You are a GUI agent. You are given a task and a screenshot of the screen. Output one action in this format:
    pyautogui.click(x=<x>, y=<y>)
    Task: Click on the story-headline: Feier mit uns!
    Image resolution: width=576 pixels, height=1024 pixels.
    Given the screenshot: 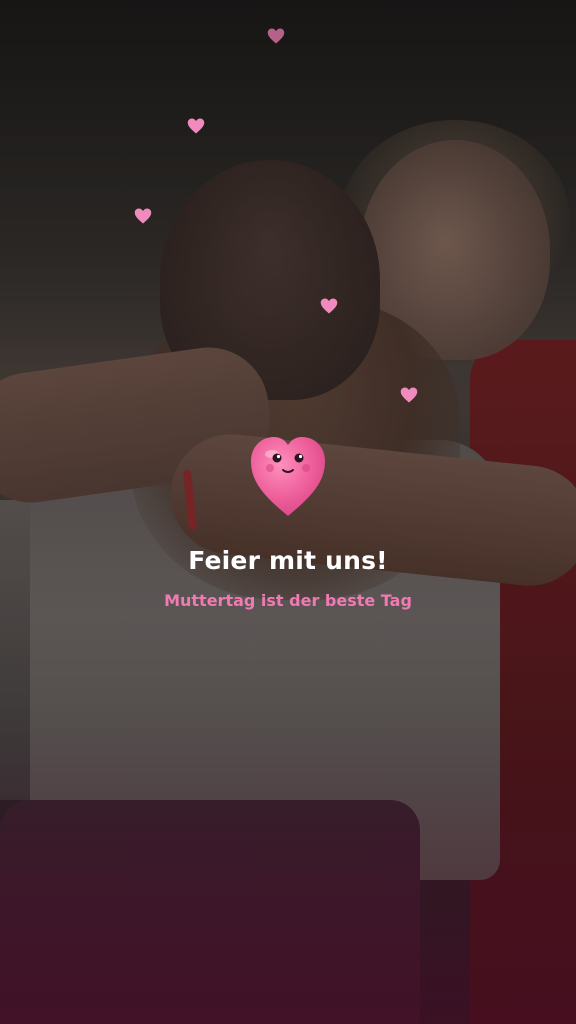 What is the action you would take?
    pyautogui.click(x=288, y=560)
    